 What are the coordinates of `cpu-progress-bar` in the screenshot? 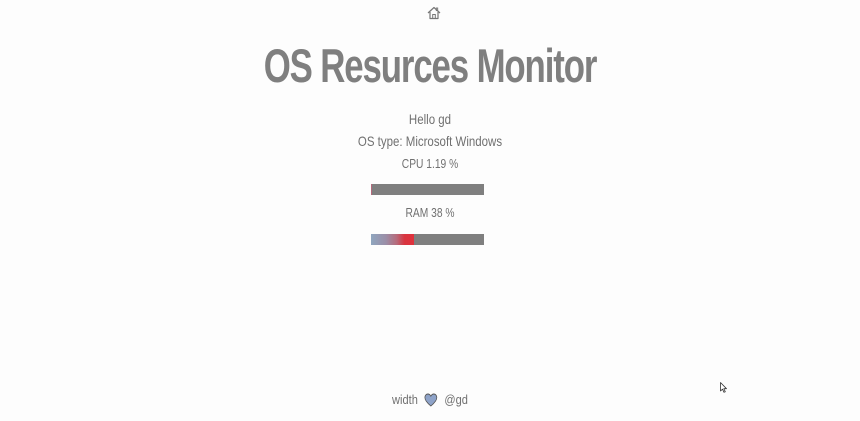 It's located at (427, 189).